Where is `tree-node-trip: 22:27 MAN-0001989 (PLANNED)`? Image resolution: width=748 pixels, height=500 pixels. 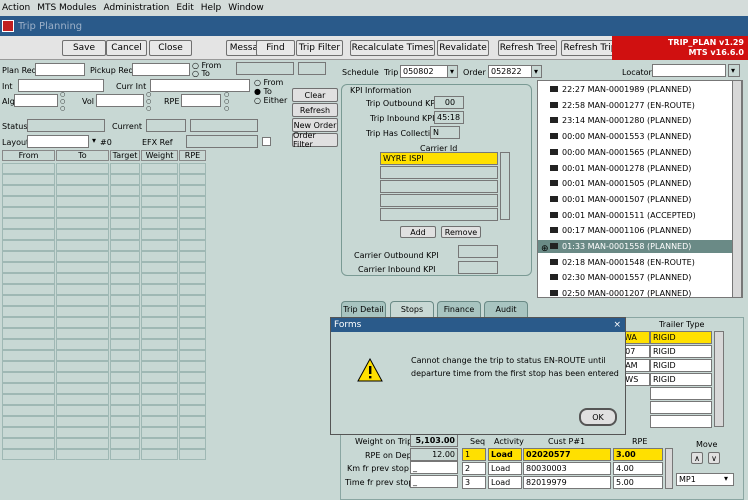 tree-node-trip: 22:27 MAN-0001989 (PLANNED) is located at coordinates (635, 89).